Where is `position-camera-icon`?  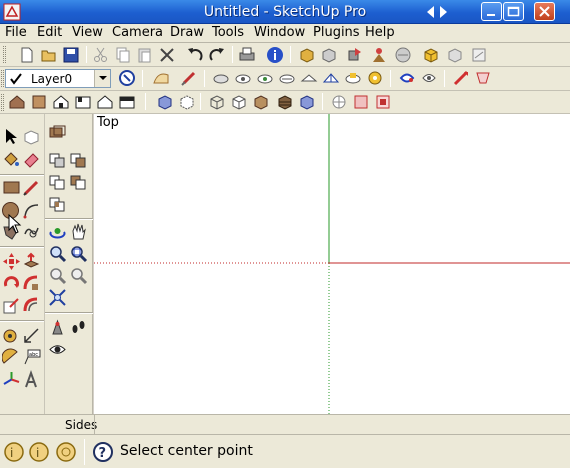 position-camera-icon is located at coordinates (331, 78).